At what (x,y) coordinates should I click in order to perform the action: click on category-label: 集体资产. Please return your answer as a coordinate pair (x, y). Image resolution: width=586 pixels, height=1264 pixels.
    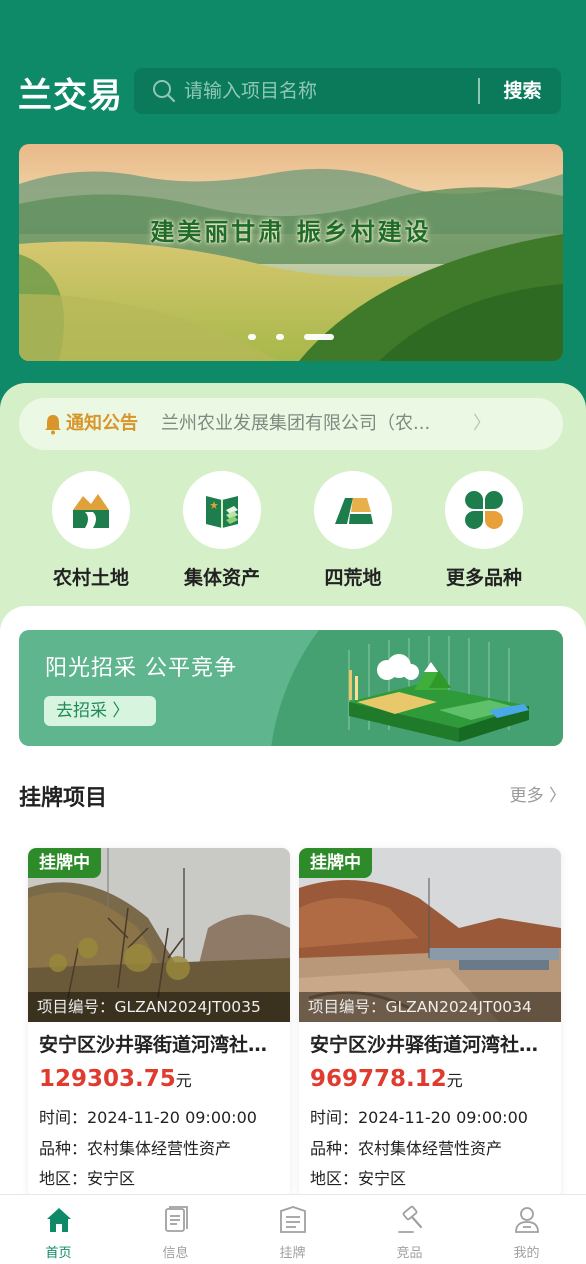
    Looking at the image, I should click on (221, 578).